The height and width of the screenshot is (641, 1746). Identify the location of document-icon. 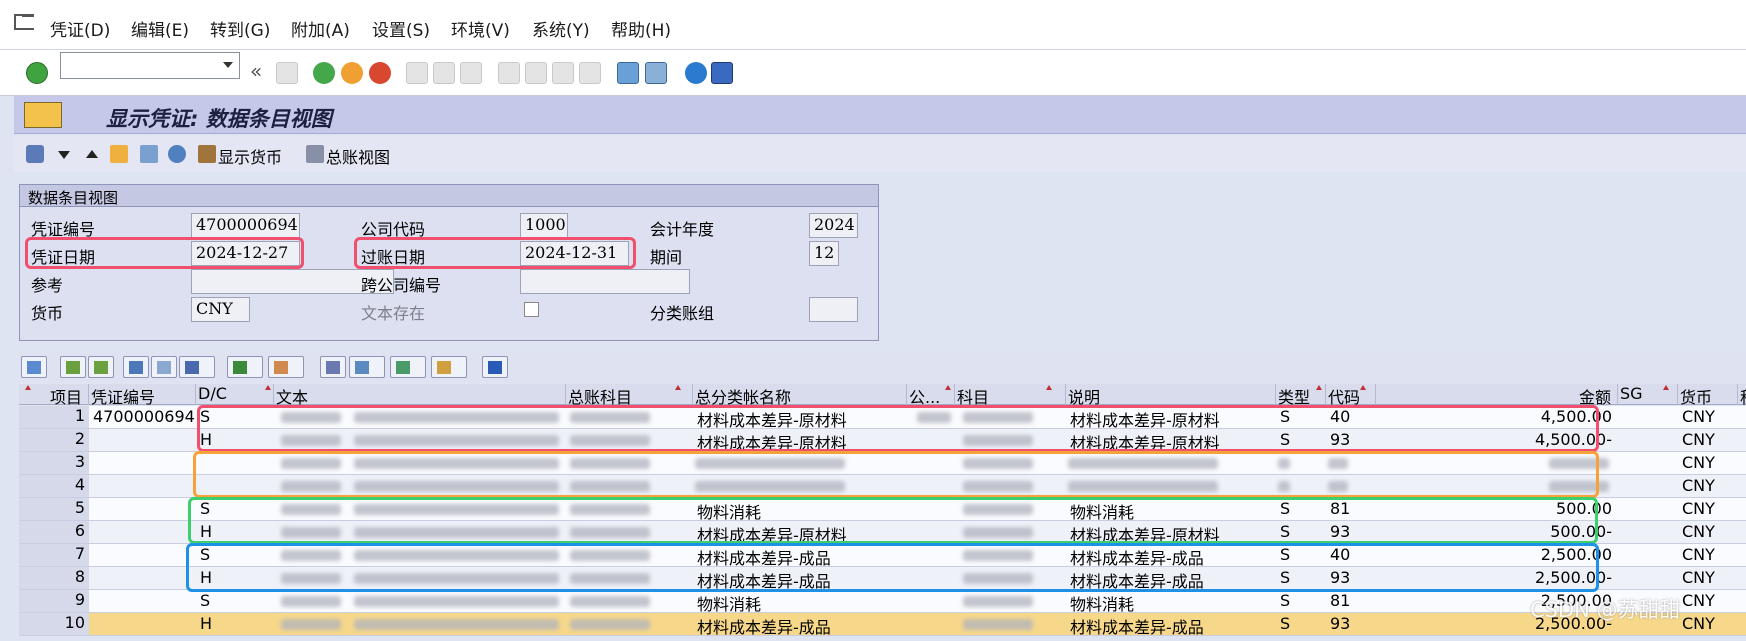
(43, 115).